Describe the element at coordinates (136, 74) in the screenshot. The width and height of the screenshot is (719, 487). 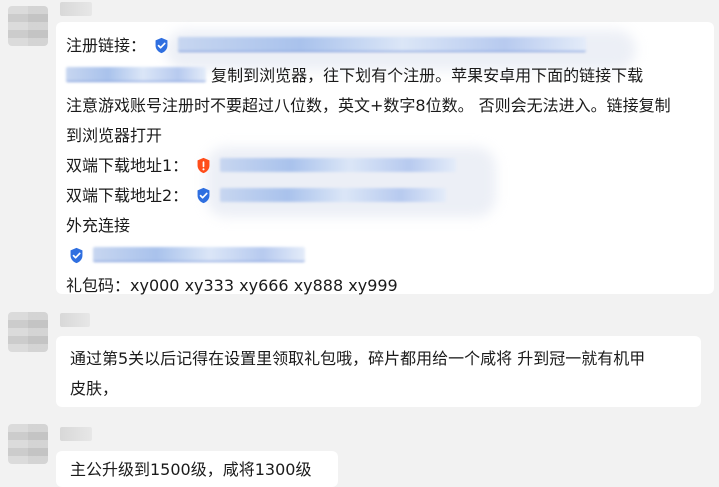
I see `register-link-continued` at that location.